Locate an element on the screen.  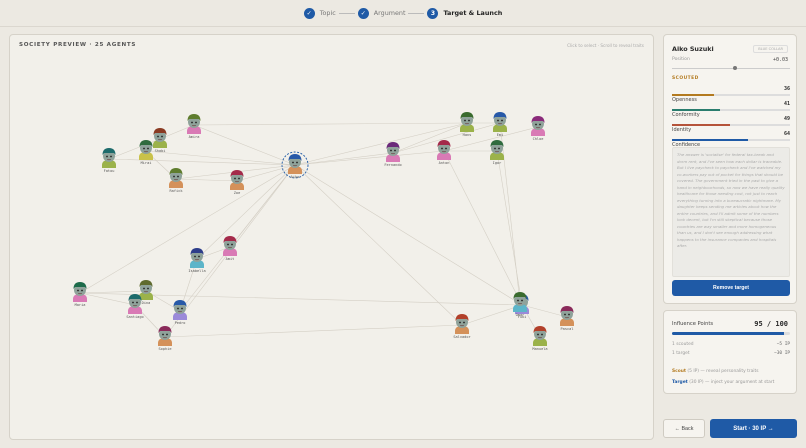
agent-node: Igor is located at coordinates (497, 152).